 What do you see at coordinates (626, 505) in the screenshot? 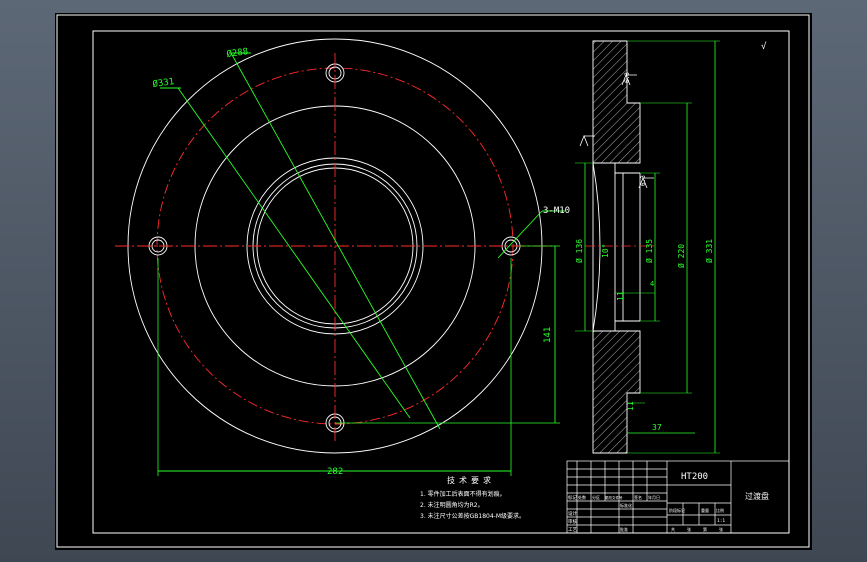
I see `tb-std: 标准化` at bounding box center [626, 505].